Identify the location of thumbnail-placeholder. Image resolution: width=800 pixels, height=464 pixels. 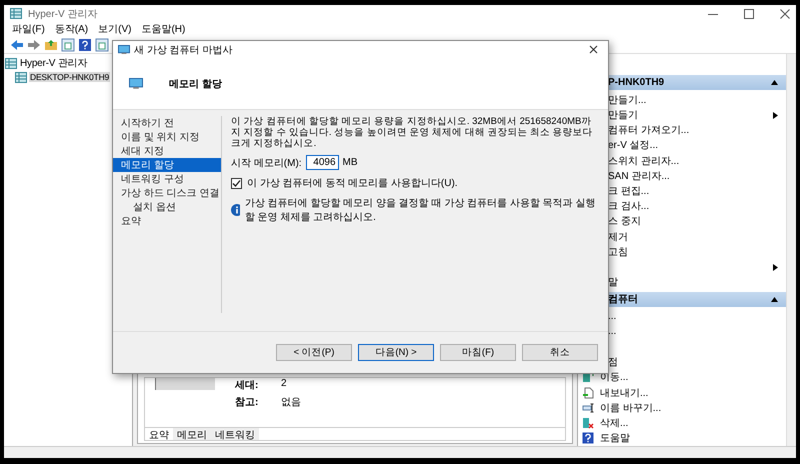
(185, 384).